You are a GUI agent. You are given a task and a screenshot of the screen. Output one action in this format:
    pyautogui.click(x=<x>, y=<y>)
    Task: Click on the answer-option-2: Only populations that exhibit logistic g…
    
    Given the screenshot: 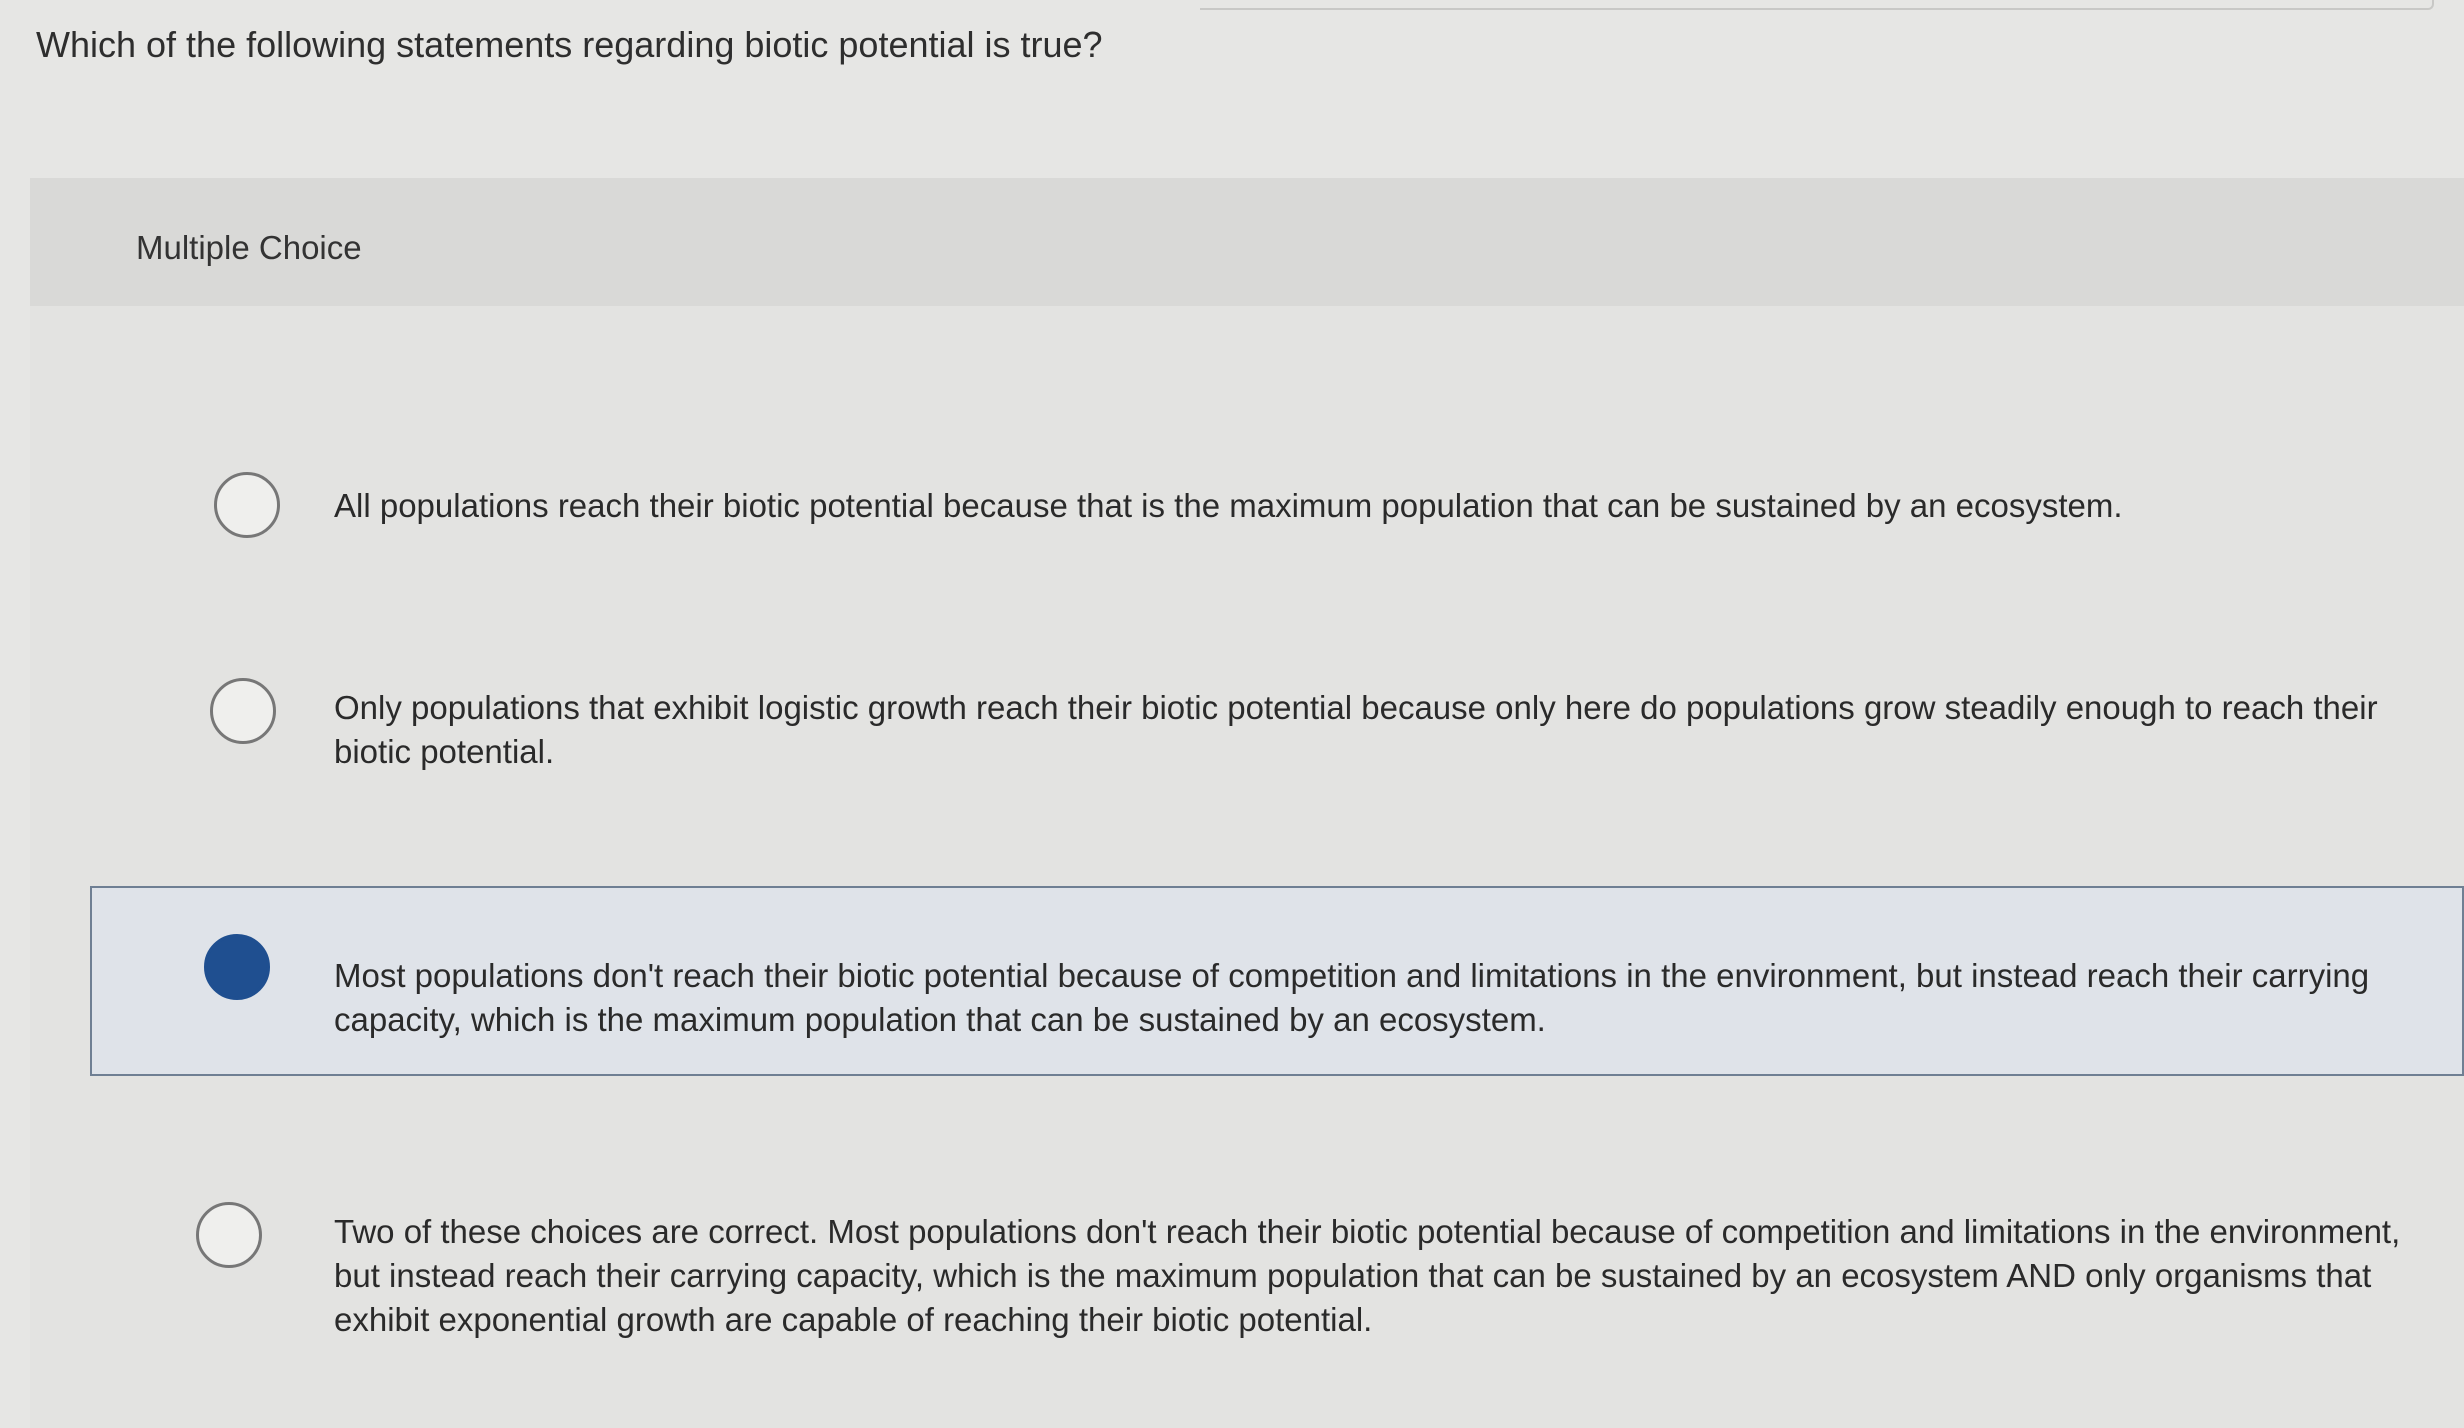 What is the action you would take?
    pyautogui.click(x=1277, y=731)
    